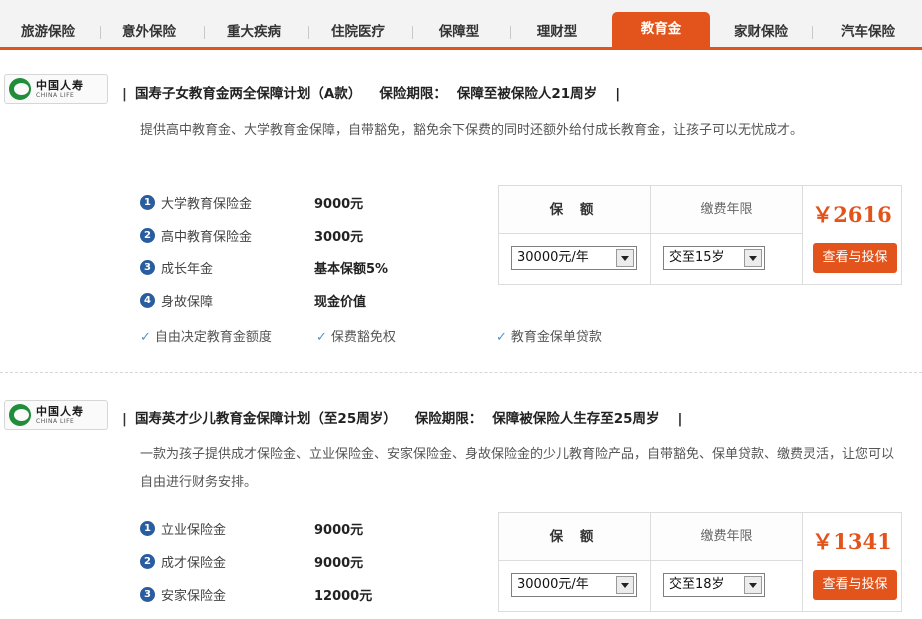  Describe the element at coordinates (459, 32) in the screenshot. I see `tab-protection-type: 保障型` at that location.